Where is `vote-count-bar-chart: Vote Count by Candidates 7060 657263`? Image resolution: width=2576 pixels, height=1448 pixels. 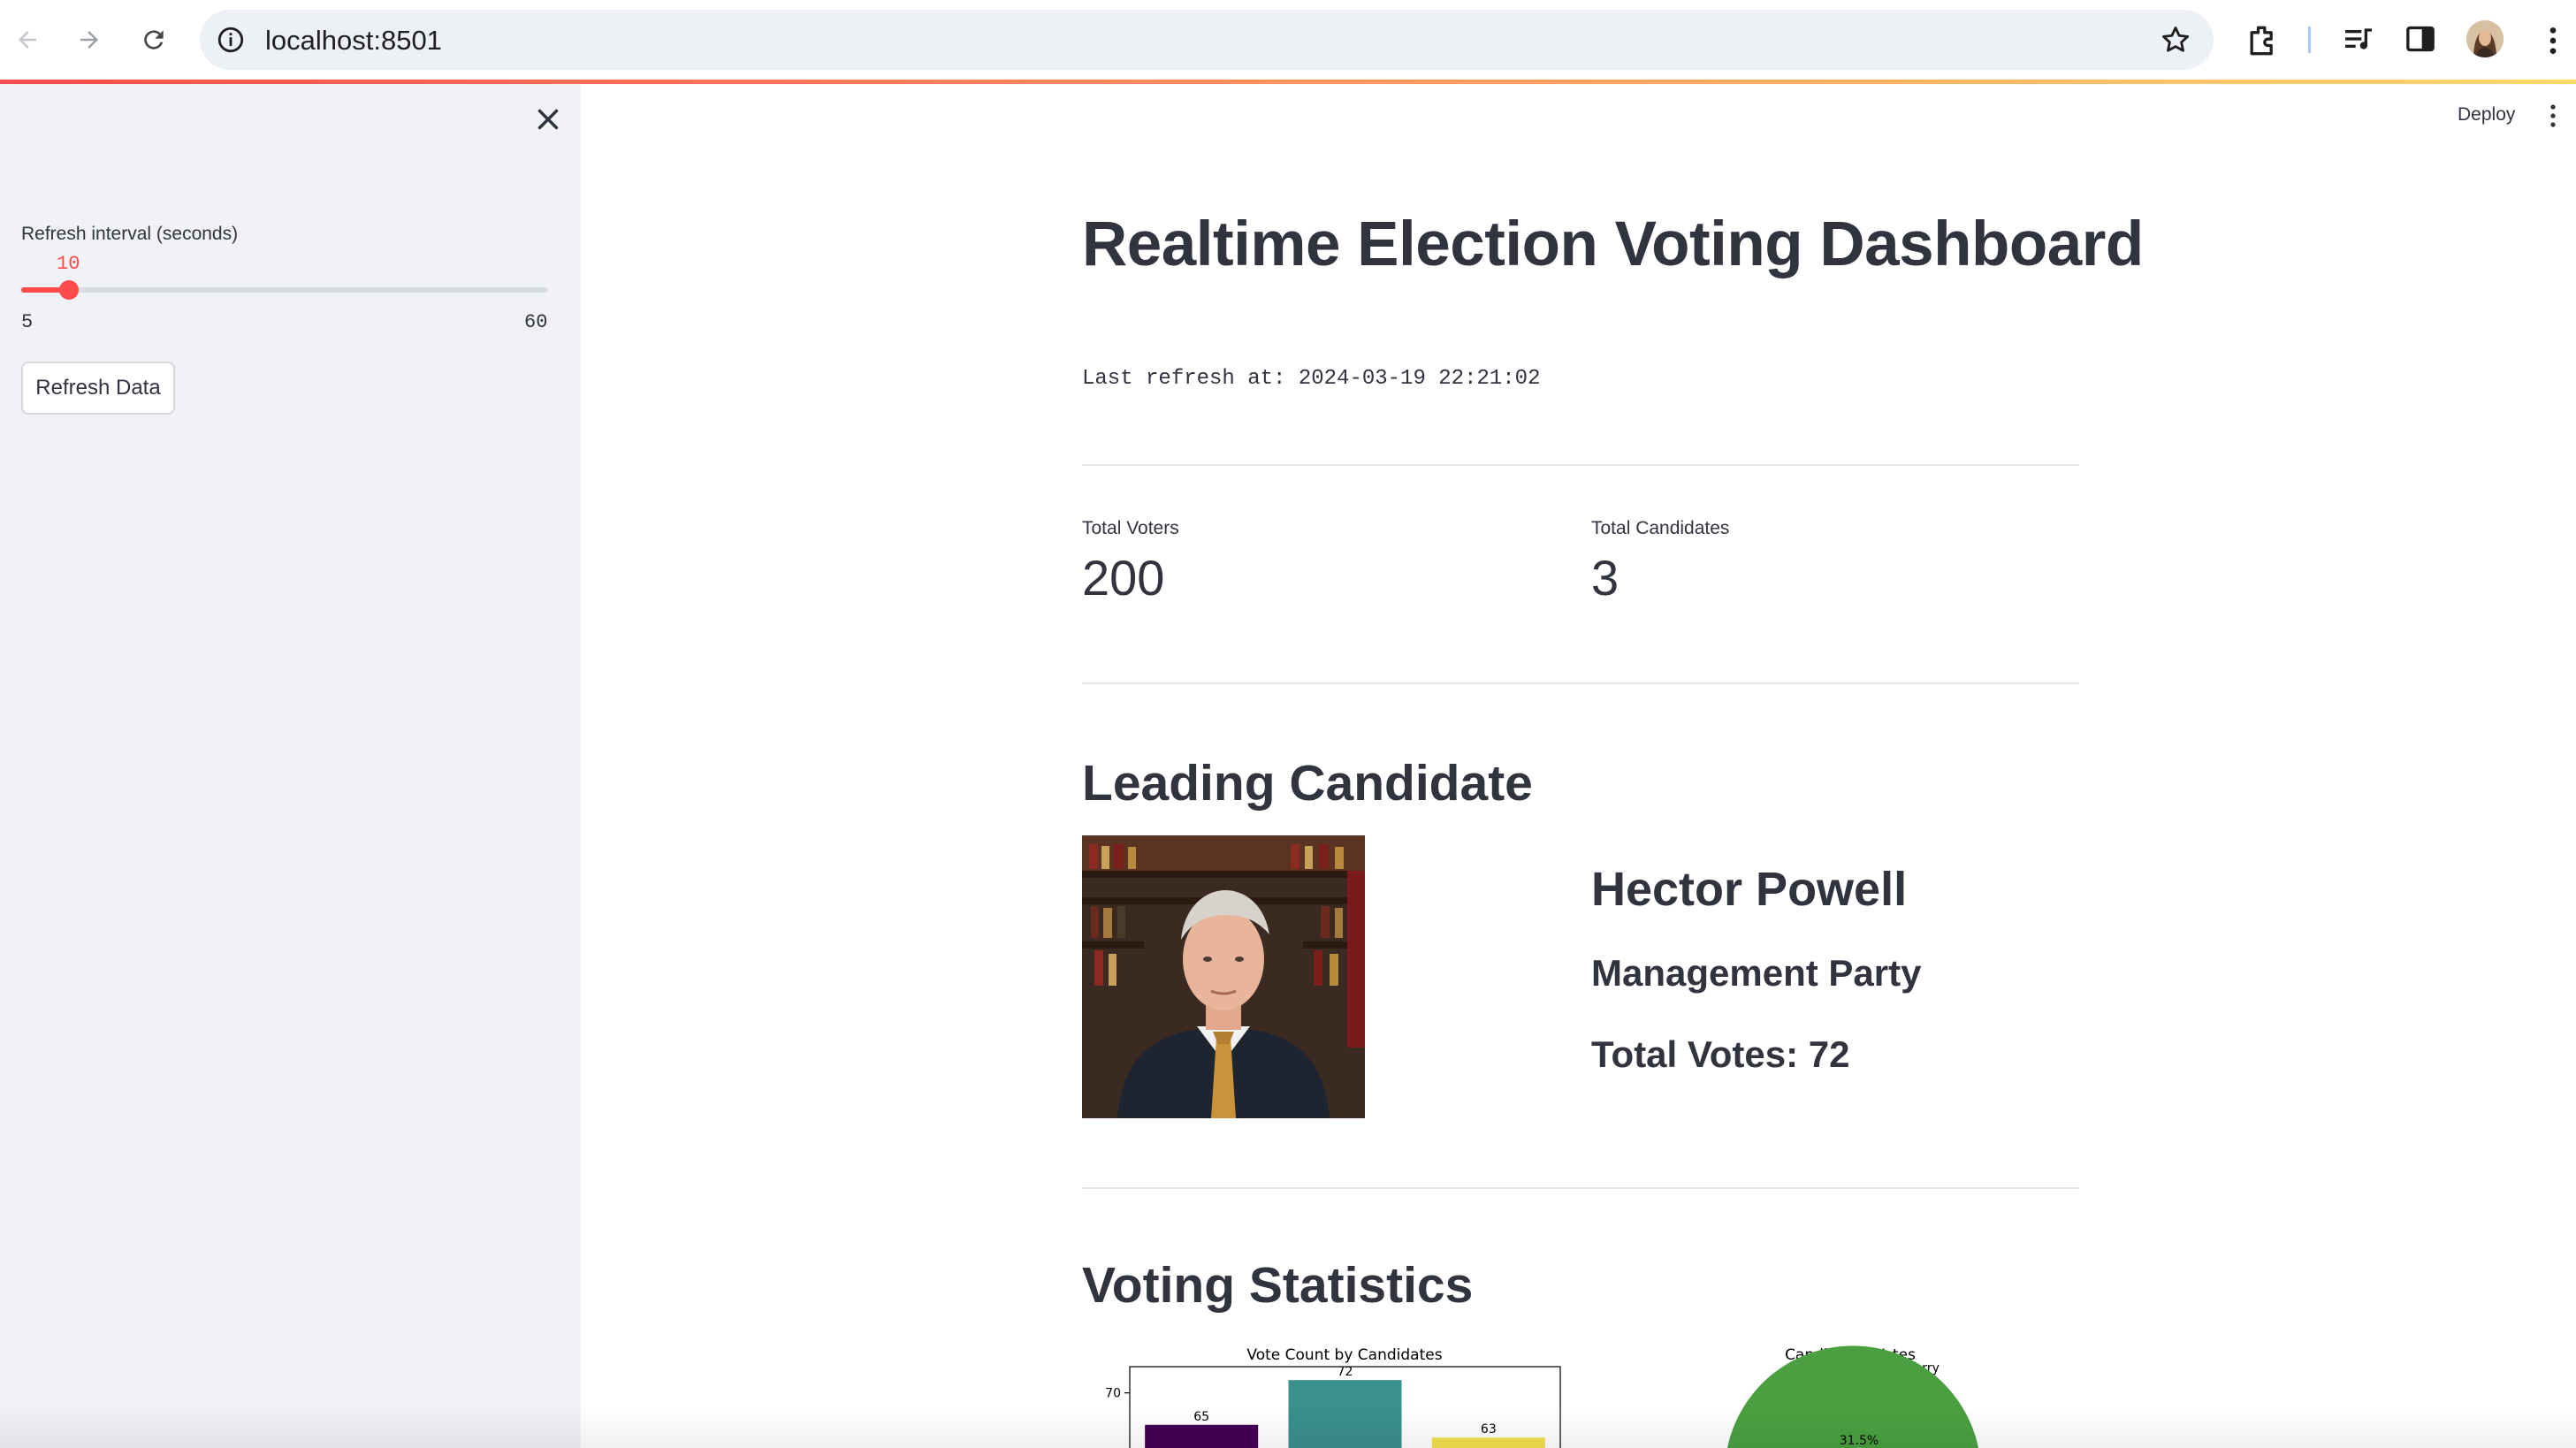
vote-count-bar-chart: Vote Count by Candidates 7060 657263 is located at coordinates (1329, 1394).